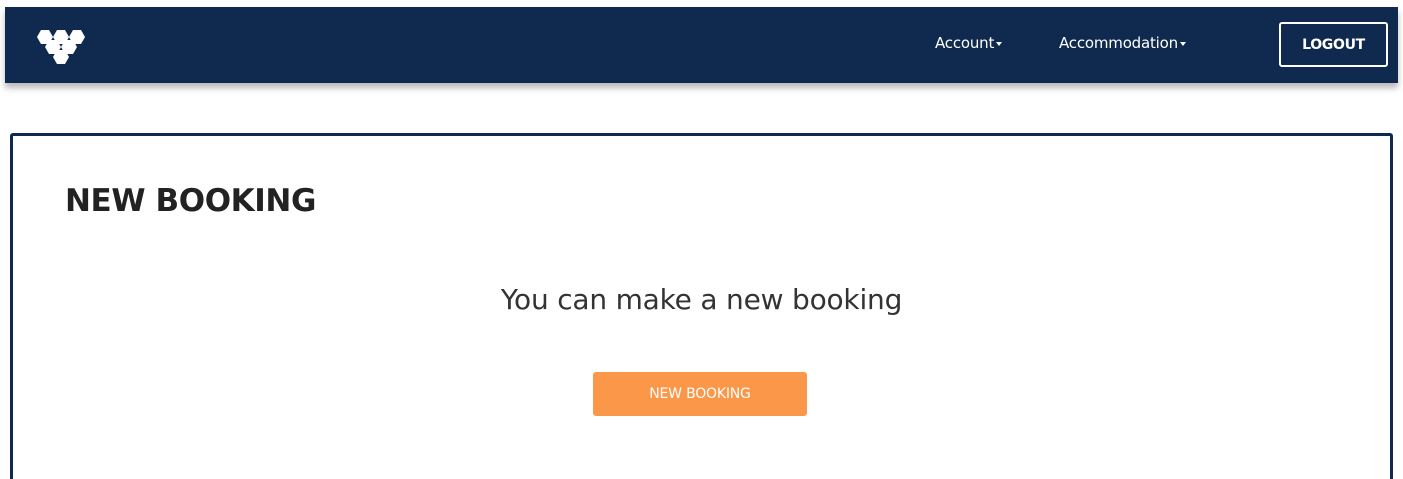 The height and width of the screenshot is (479, 1403). I want to click on nav-account-dropdown: Account, so click(969, 43).